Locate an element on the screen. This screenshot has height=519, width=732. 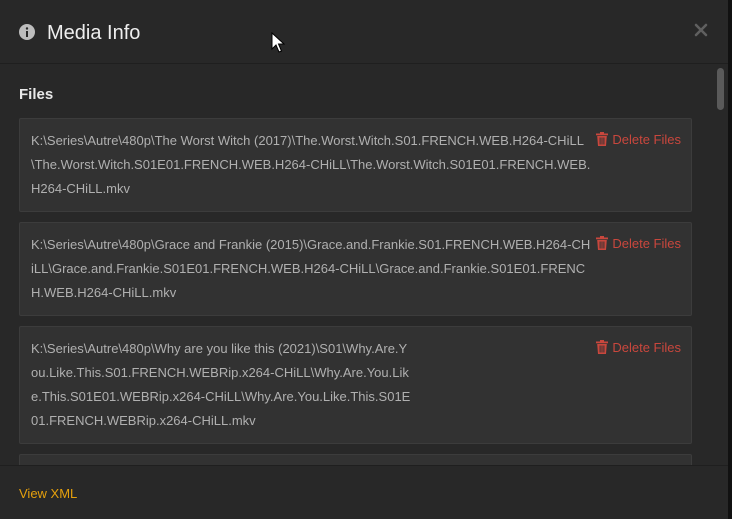
files-section-title: Files is located at coordinates (36, 94).